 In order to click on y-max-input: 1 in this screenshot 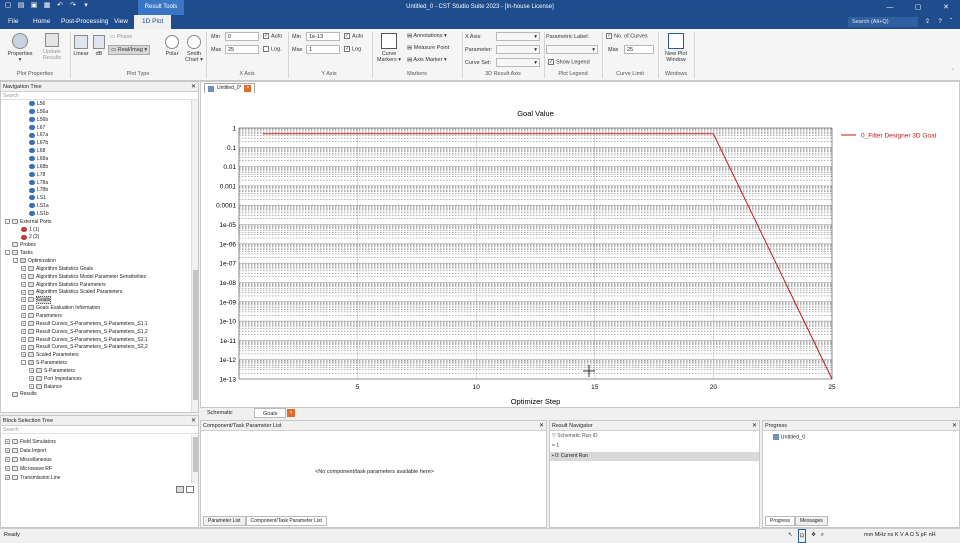, I will do `click(323, 49)`.